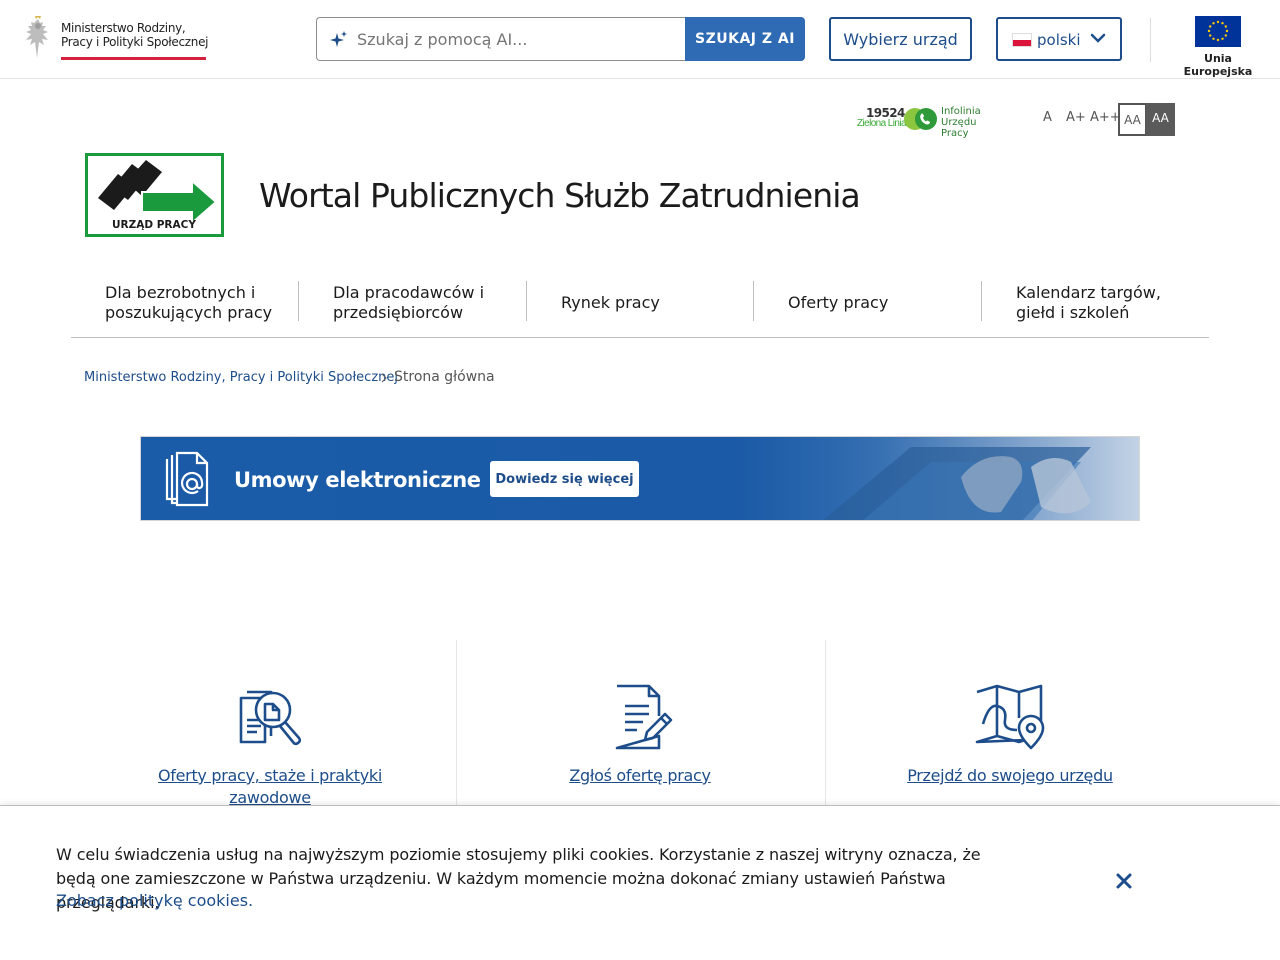 This screenshot has height=960, width=1280. Describe the element at coordinates (517, 39) in the screenshot. I see `search-input` at that location.